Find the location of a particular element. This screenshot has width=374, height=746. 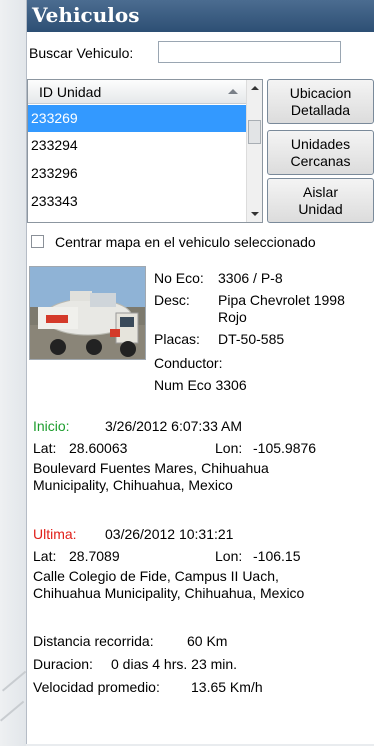

inicio-address-line2: Municipality, Chihuahua, Mexico is located at coordinates (133, 485).